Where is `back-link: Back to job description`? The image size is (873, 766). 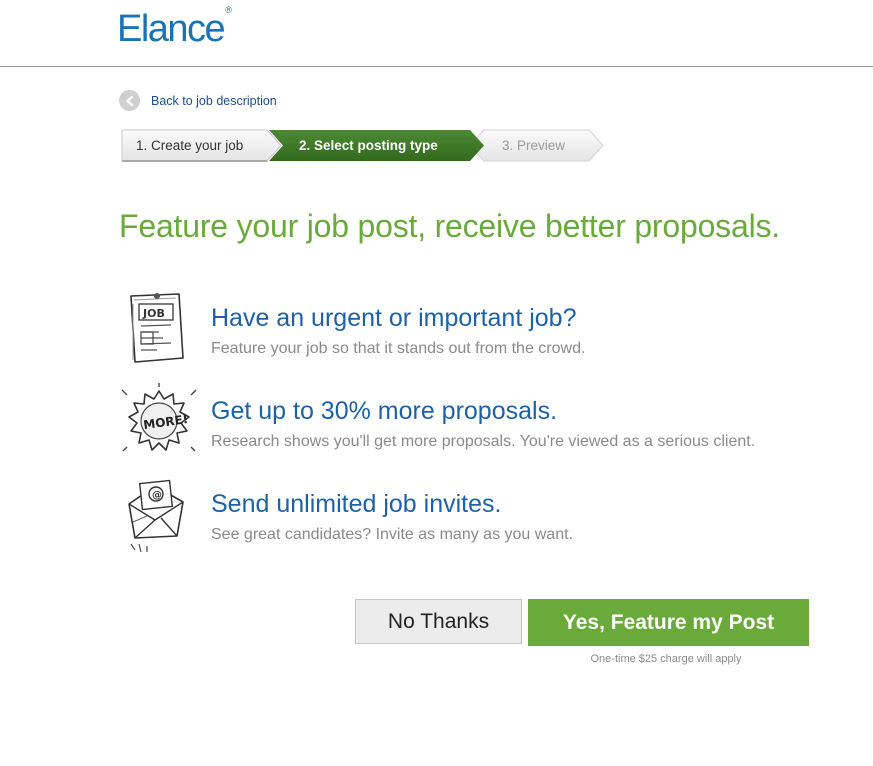
back-link: Back to job description is located at coordinates (198, 100).